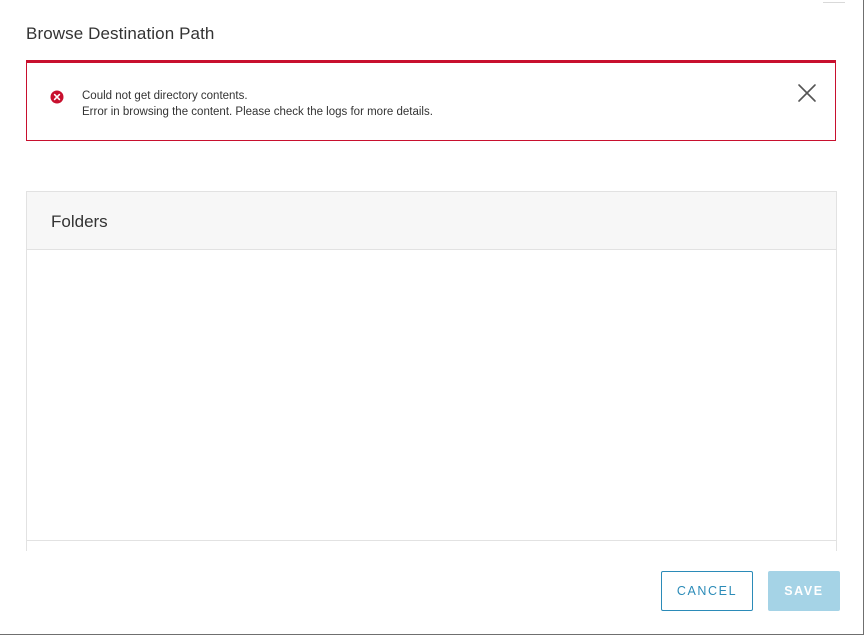 This screenshot has width=865, height=636. Describe the element at coordinates (57, 97) in the screenshot. I see `error-circle-icon` at that location.